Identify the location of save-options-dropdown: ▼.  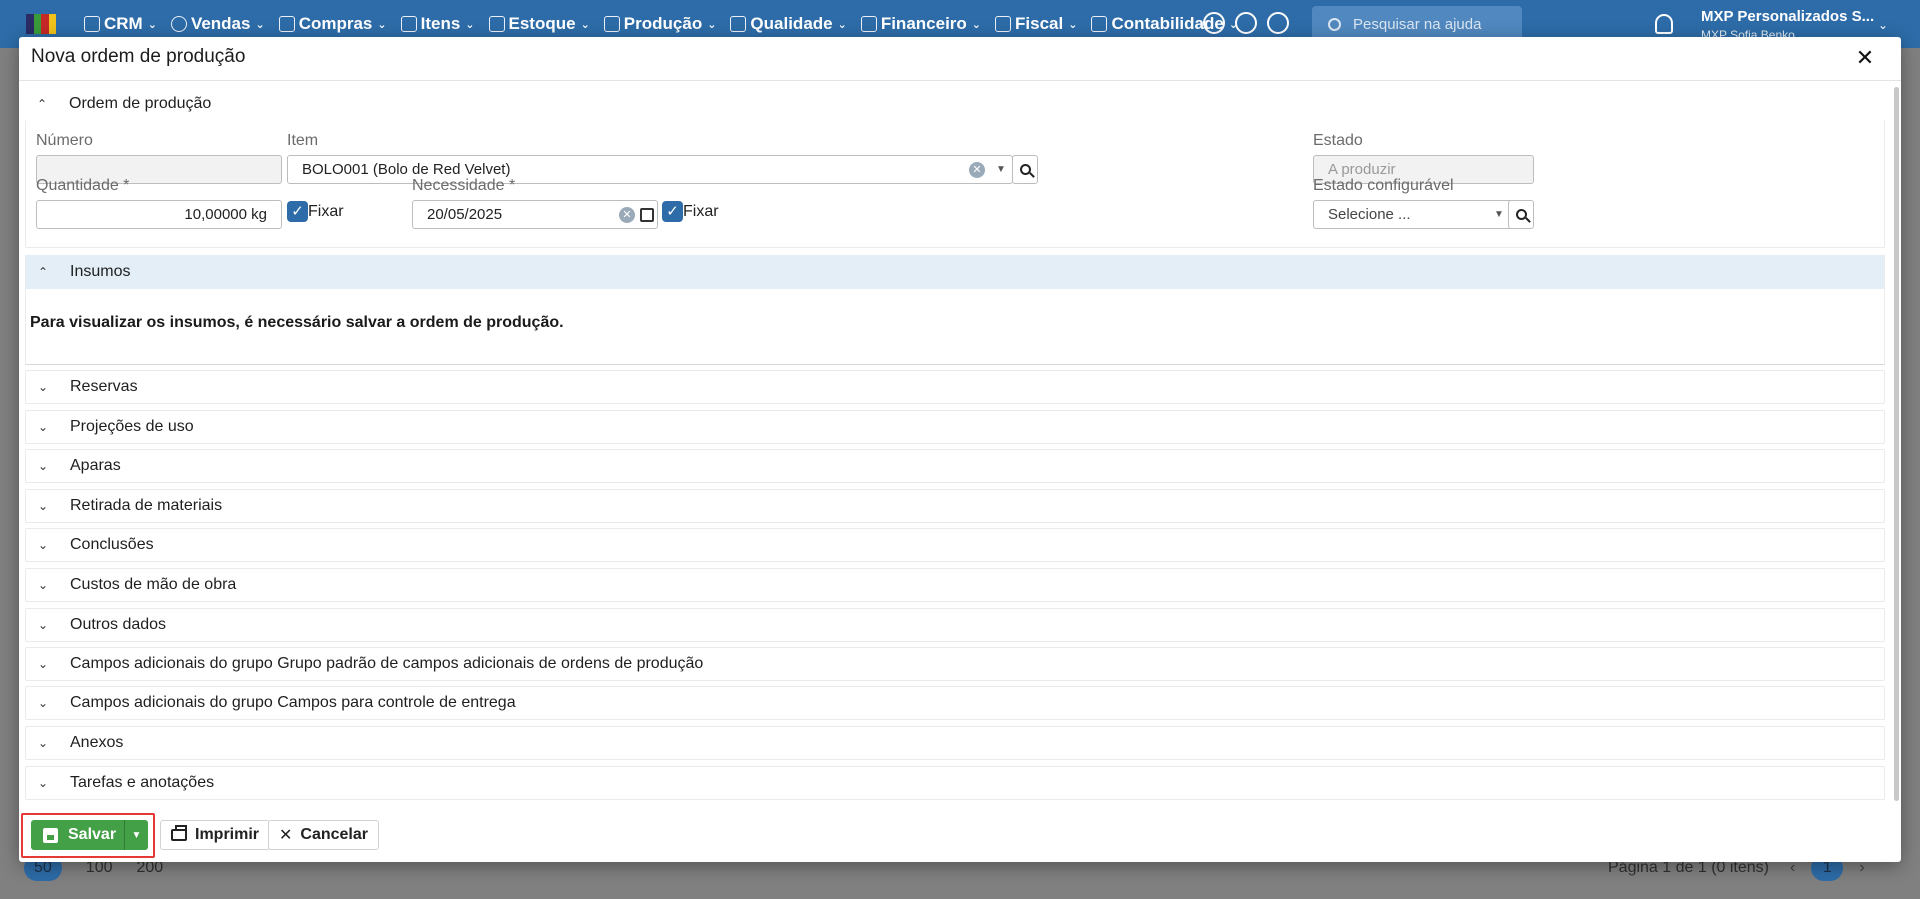
(136, 835).